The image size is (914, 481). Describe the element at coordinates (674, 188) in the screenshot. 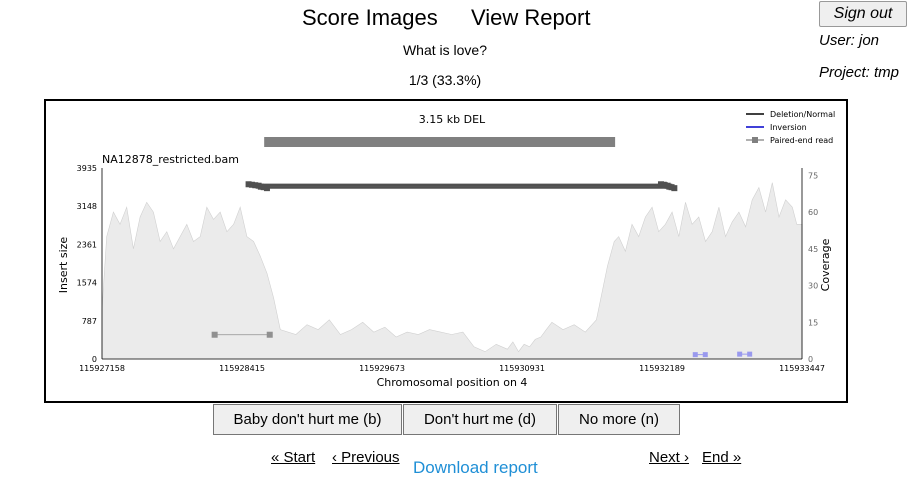

I see `paired-read-6-right-end` at that location.